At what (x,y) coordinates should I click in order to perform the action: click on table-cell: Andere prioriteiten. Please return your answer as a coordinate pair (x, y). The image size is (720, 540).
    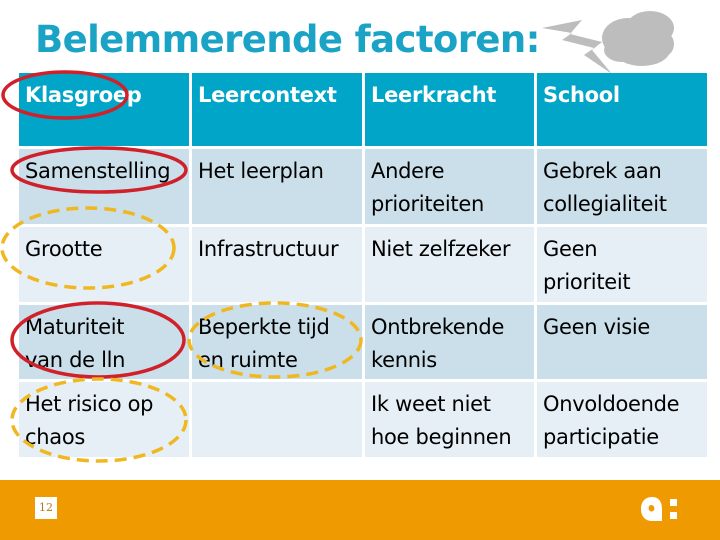
    Looking at the image, I should click on (449, 186).